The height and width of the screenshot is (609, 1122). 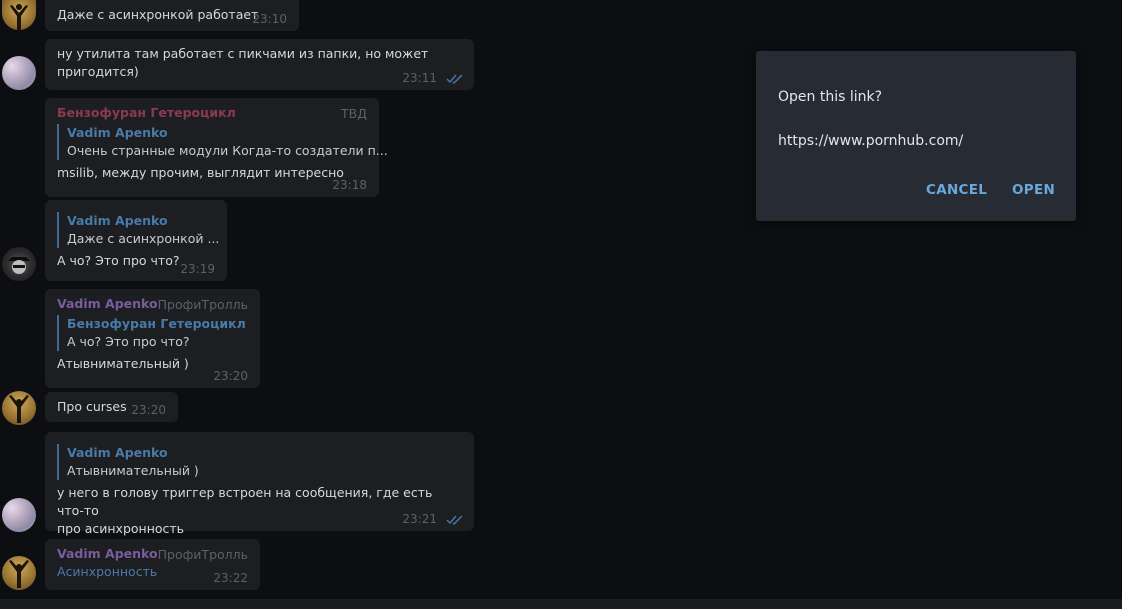 I want to click on cancel-button: CANCEL, so click(x=956, y=190).